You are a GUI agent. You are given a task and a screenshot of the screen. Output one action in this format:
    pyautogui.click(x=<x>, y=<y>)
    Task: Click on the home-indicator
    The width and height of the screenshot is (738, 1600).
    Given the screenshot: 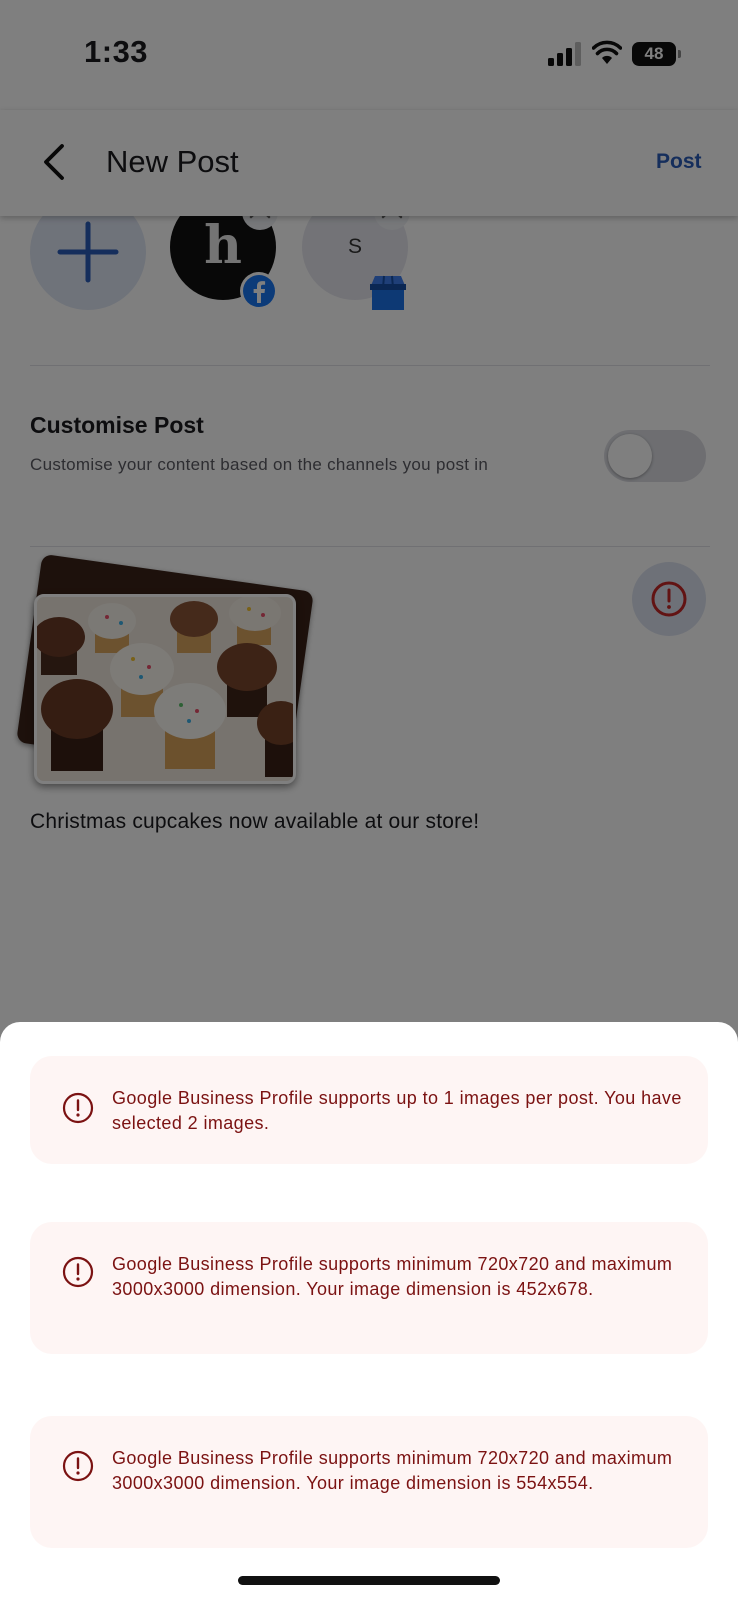 What is the action you would take?
    pyautogui.click(x=369, y=1580)
    